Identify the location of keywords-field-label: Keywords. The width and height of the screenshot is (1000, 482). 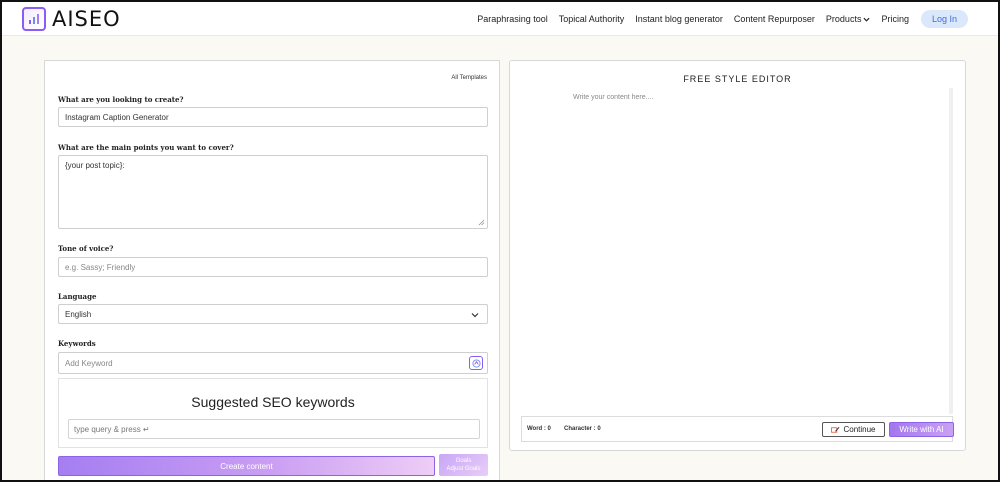
(77, 343).